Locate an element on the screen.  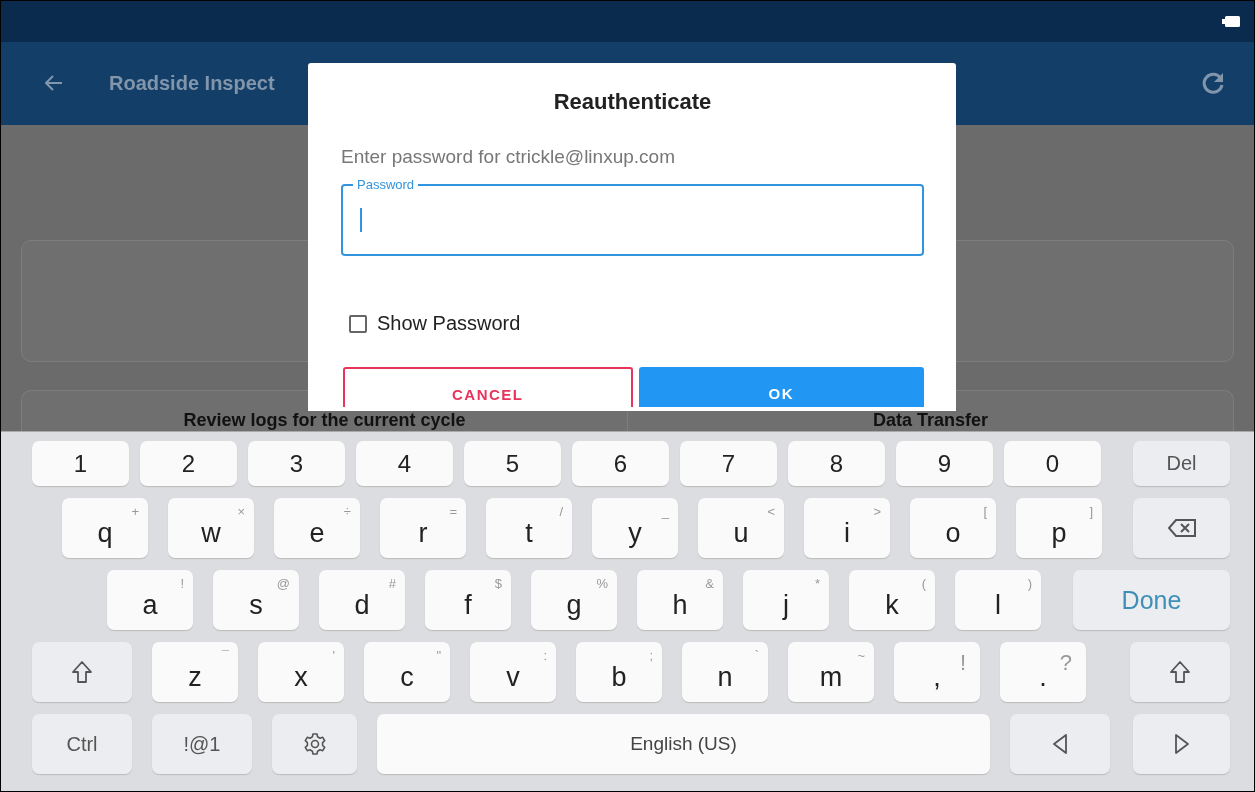
key-hint: [ is located at coordinates (985, 512).